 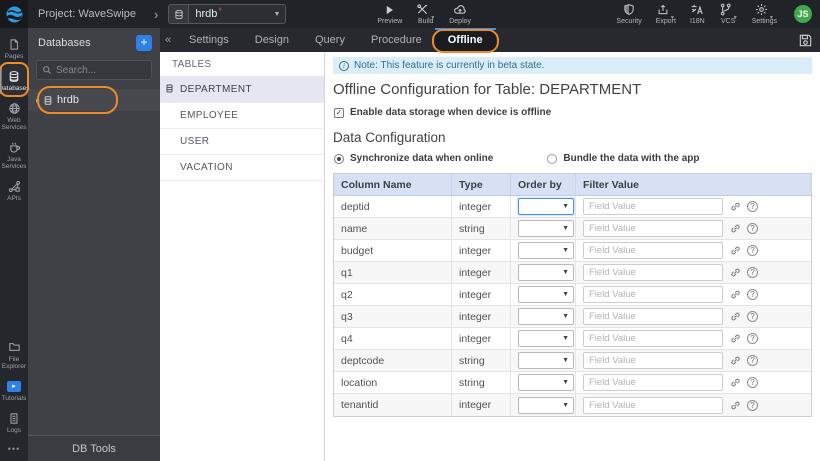 I want to click on search-box, so click(x=94, y=70).